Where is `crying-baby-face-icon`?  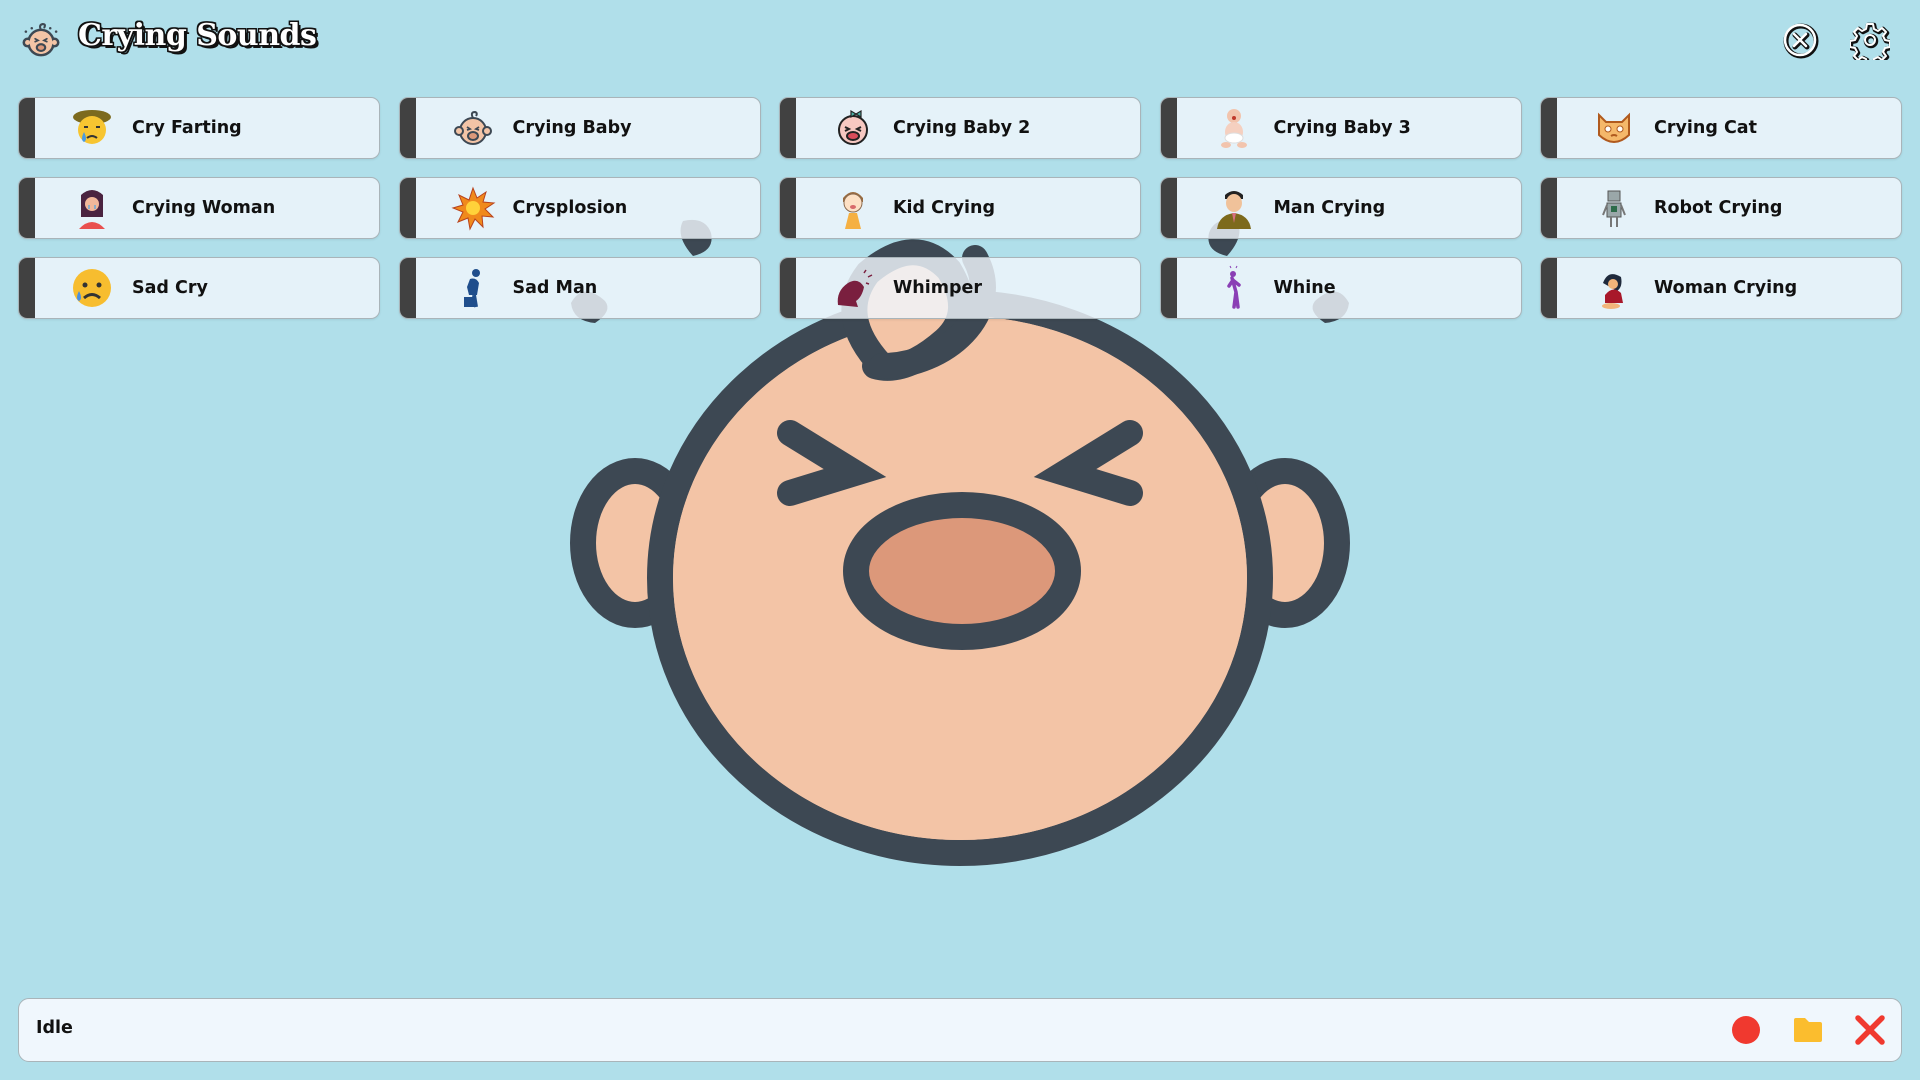 crying-baby-face-icon is located at coordinates (473, 128).